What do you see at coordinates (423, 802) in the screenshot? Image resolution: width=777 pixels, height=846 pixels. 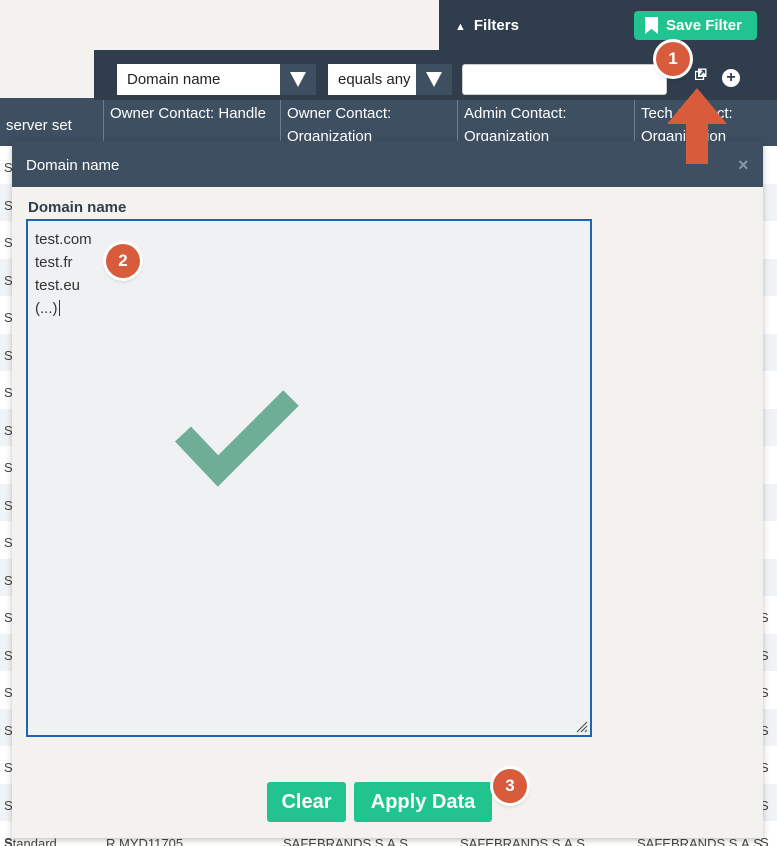 I see `apply-data-button: Apply Data` at bounding box center [423, 802].